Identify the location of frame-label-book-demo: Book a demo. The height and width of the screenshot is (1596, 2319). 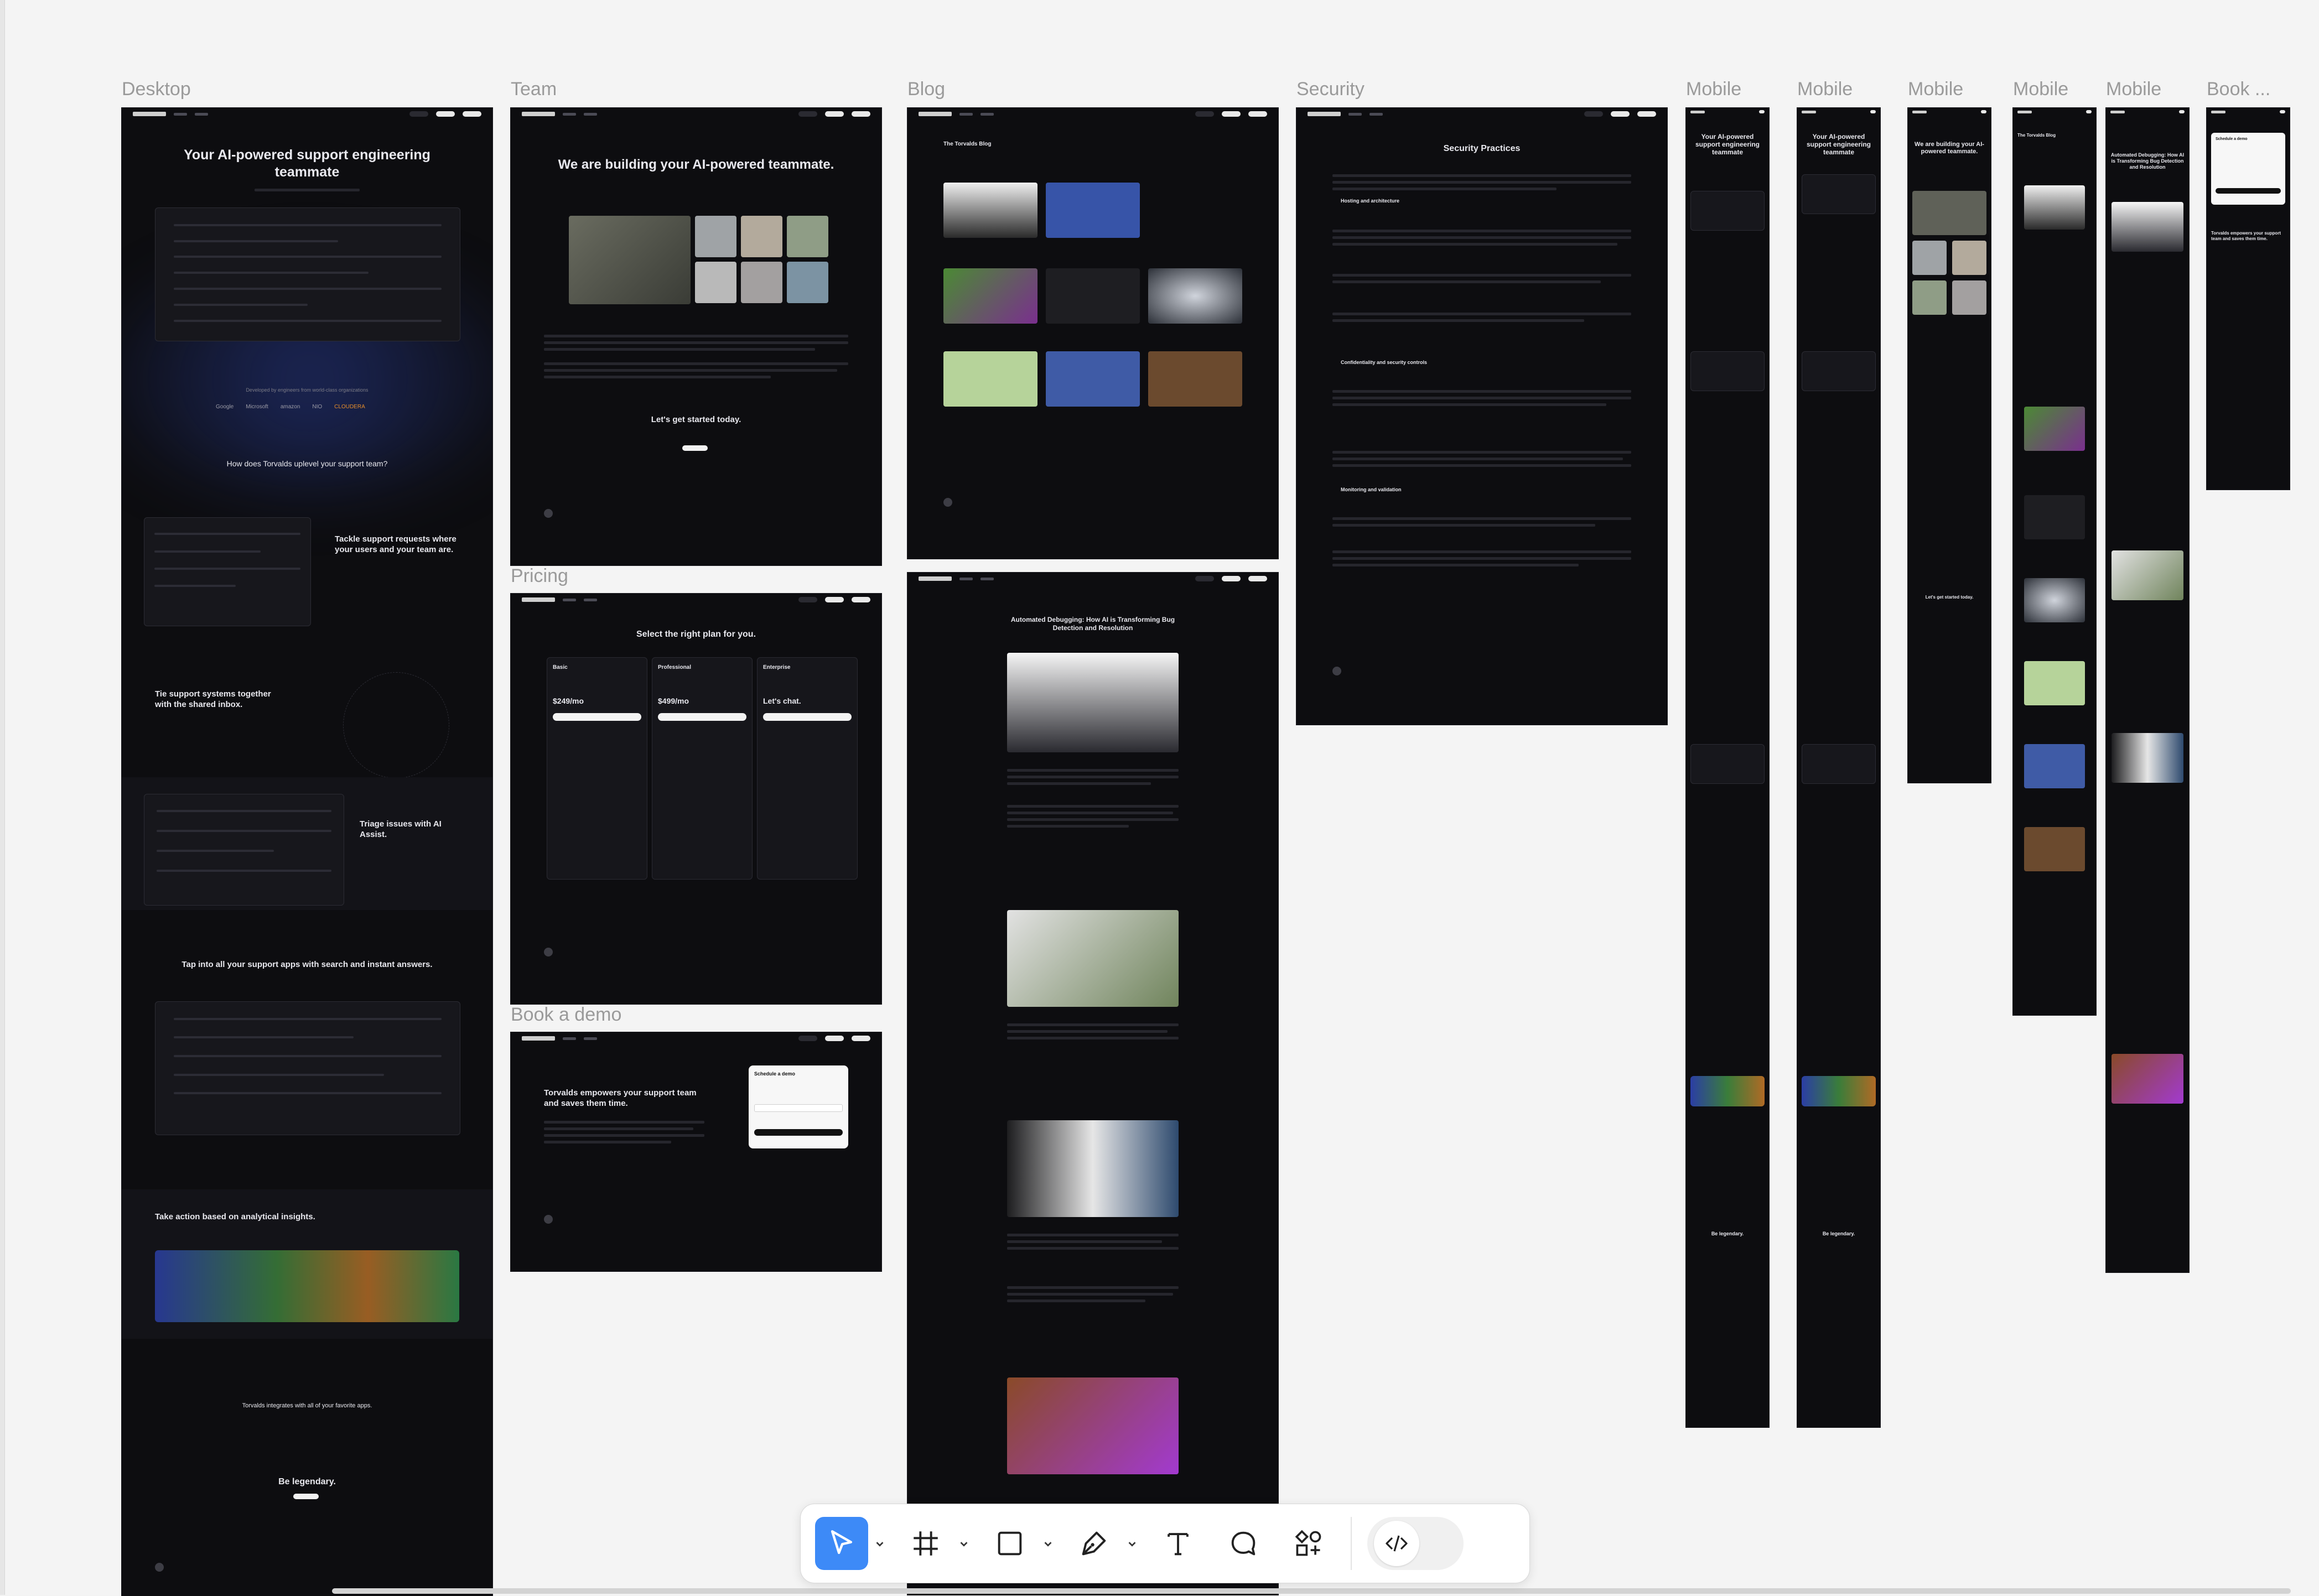
(566, 1015).